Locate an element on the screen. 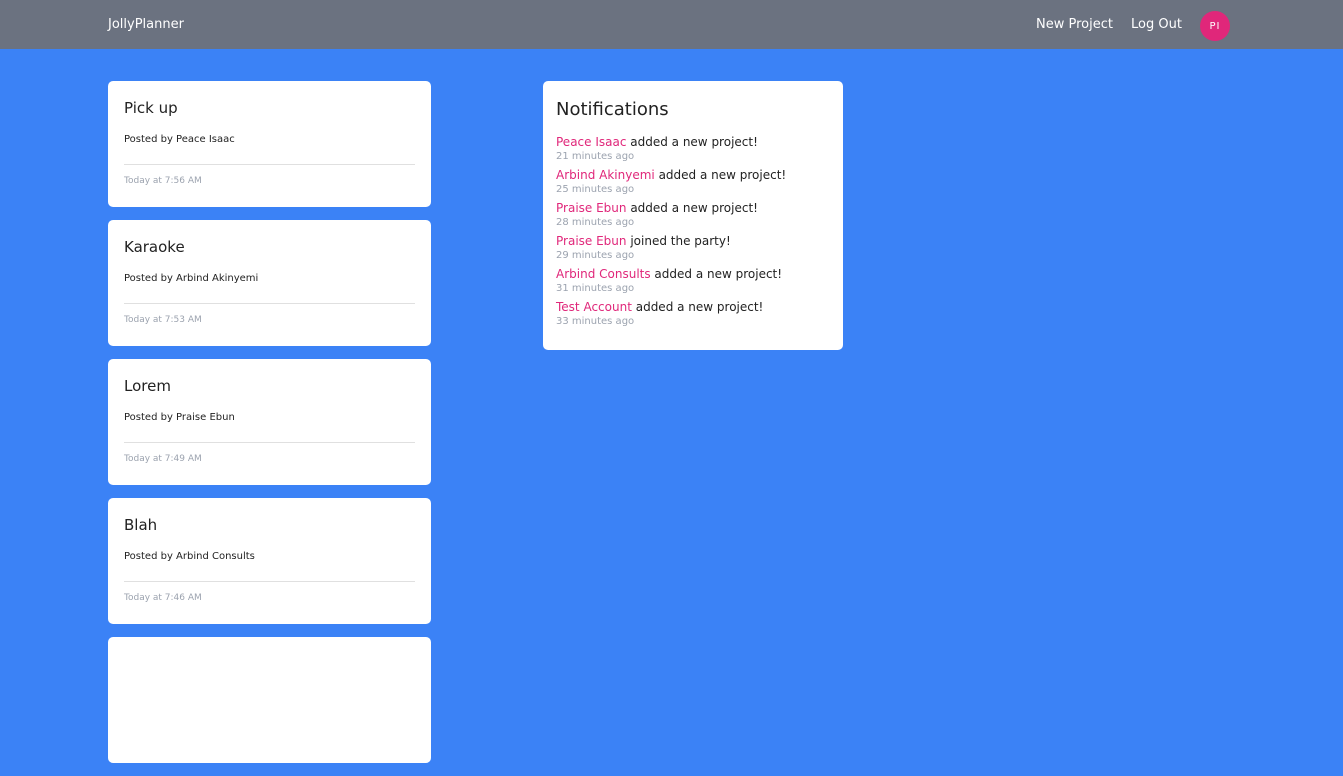 This screenshot has width=1343, height=776. project-date: Today at 7:46 AM is located at coordinates (163, 598).